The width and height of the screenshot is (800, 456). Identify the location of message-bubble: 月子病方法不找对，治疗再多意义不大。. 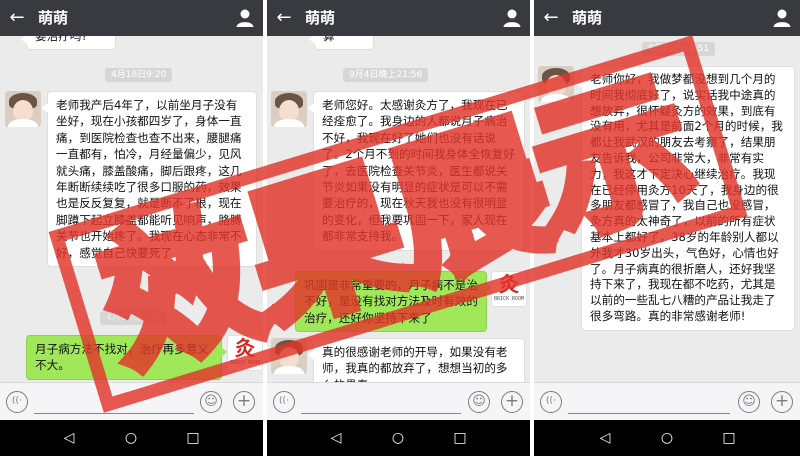
(126, 357).